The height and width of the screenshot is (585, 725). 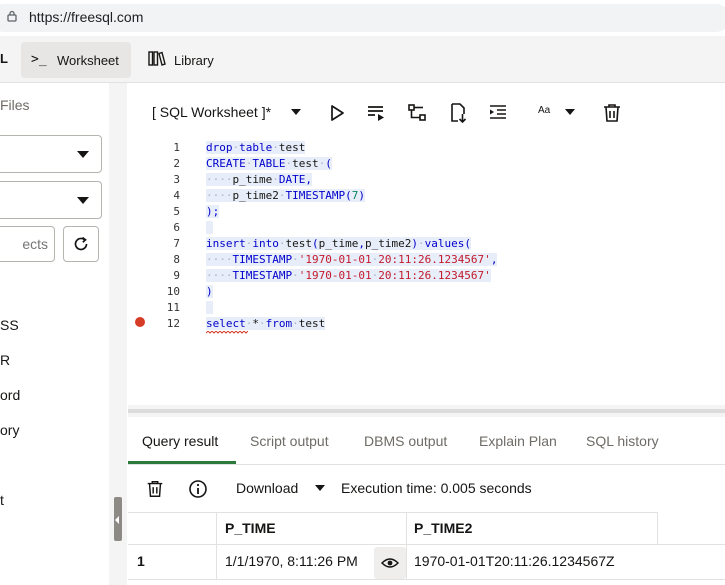 I want to click on code-line: );, so click(x=213, y=211).